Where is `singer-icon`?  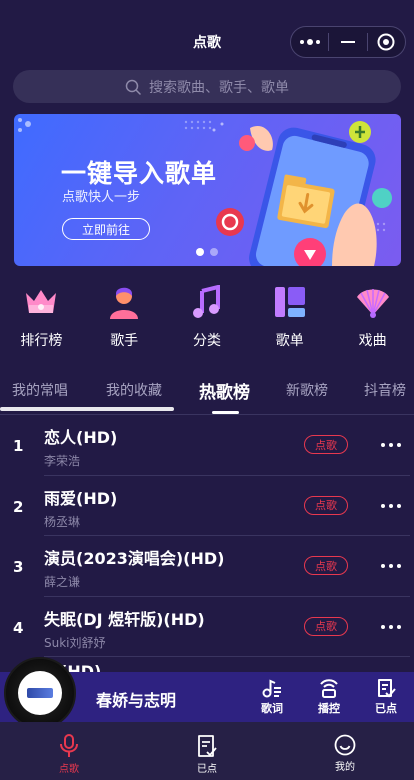
singer-icon is located at coordinates (124, 303).